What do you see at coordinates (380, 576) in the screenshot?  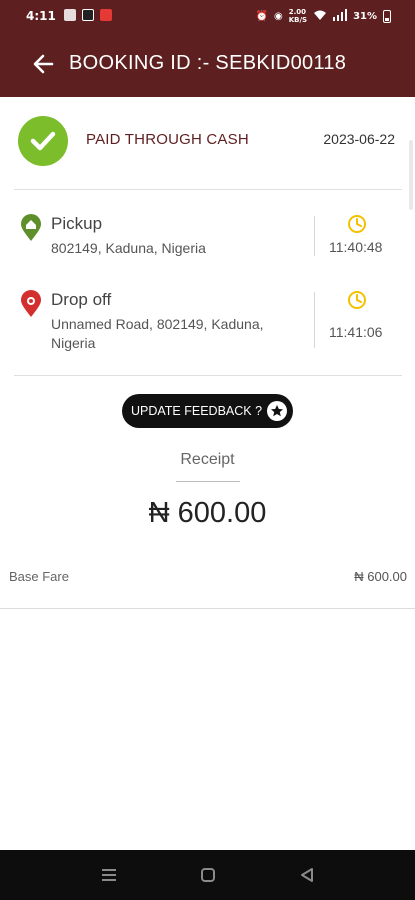 I see `fare-line-value: ₦ 600.00` at bounding box center [380, 576].